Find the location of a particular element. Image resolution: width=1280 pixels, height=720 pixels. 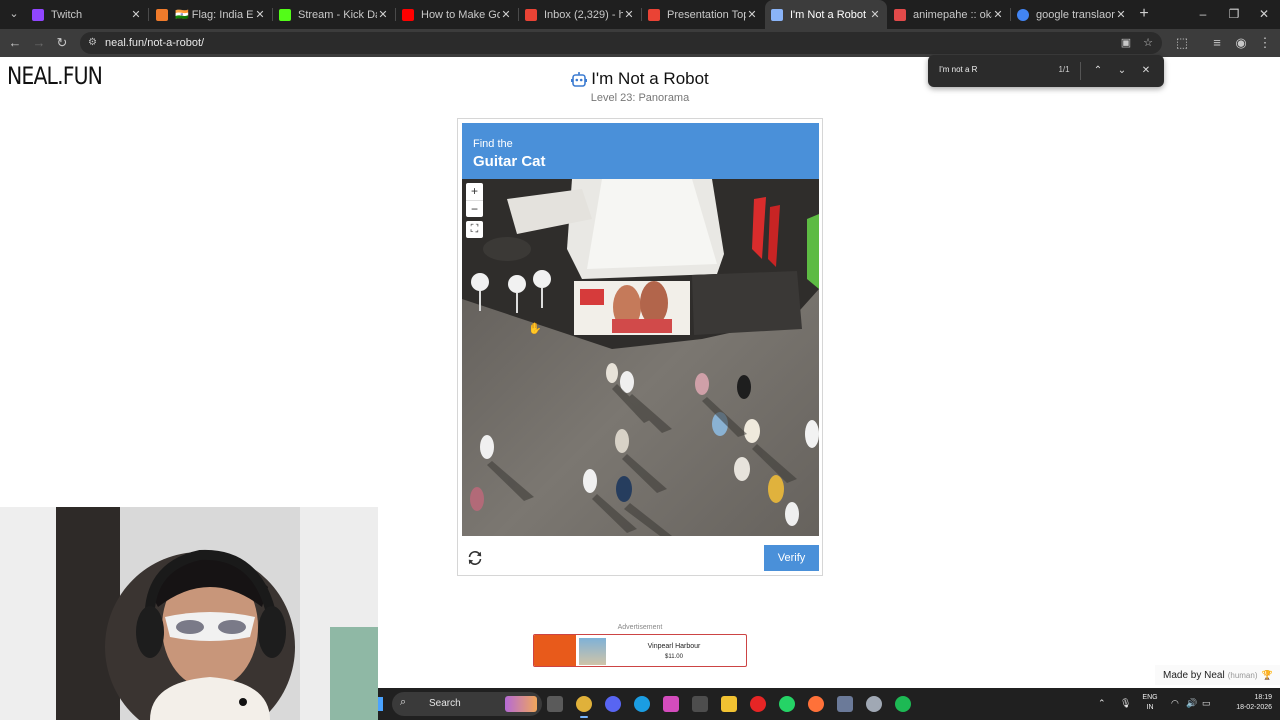

google-icon is located at coordinates (1023, 14).